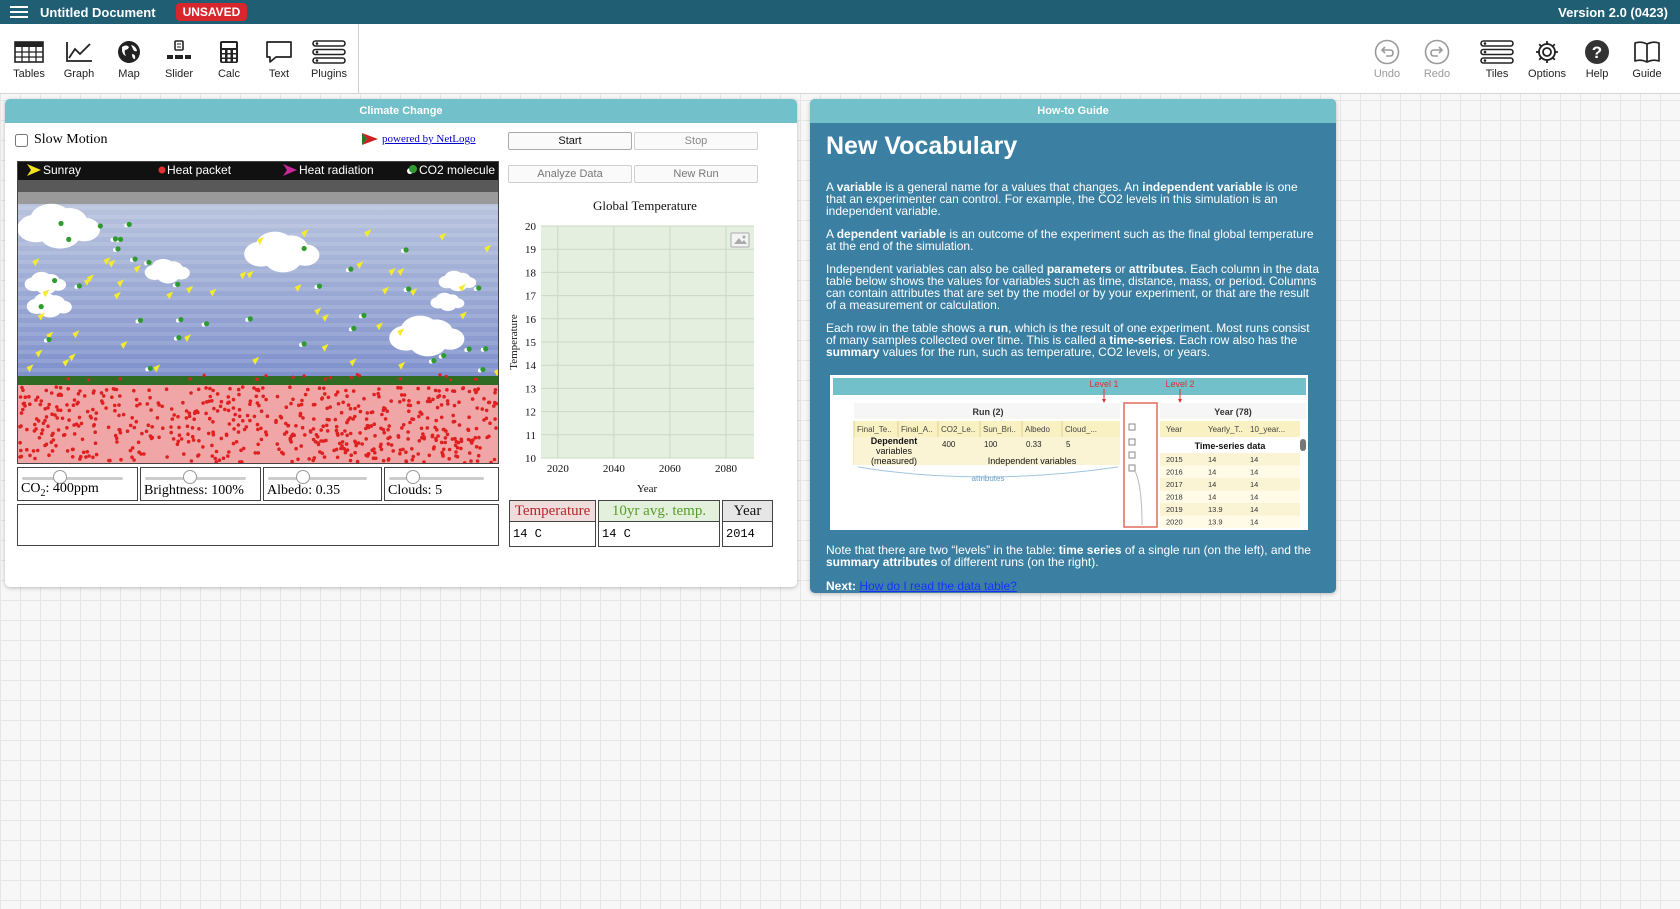 This screenshot has height=909, width=1680. I want to click on slider-icon, so click(179, 52).